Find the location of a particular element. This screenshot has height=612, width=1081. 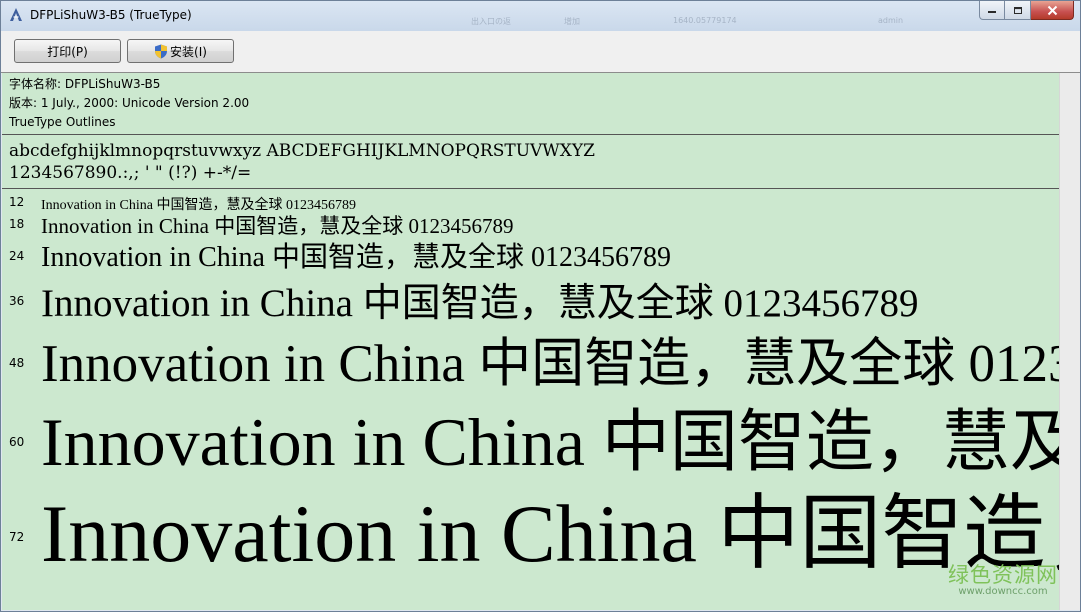

font-version-line: 版本: 1 July., 2000: Unicode Version 2.00 is located at coordinates (129, 103).